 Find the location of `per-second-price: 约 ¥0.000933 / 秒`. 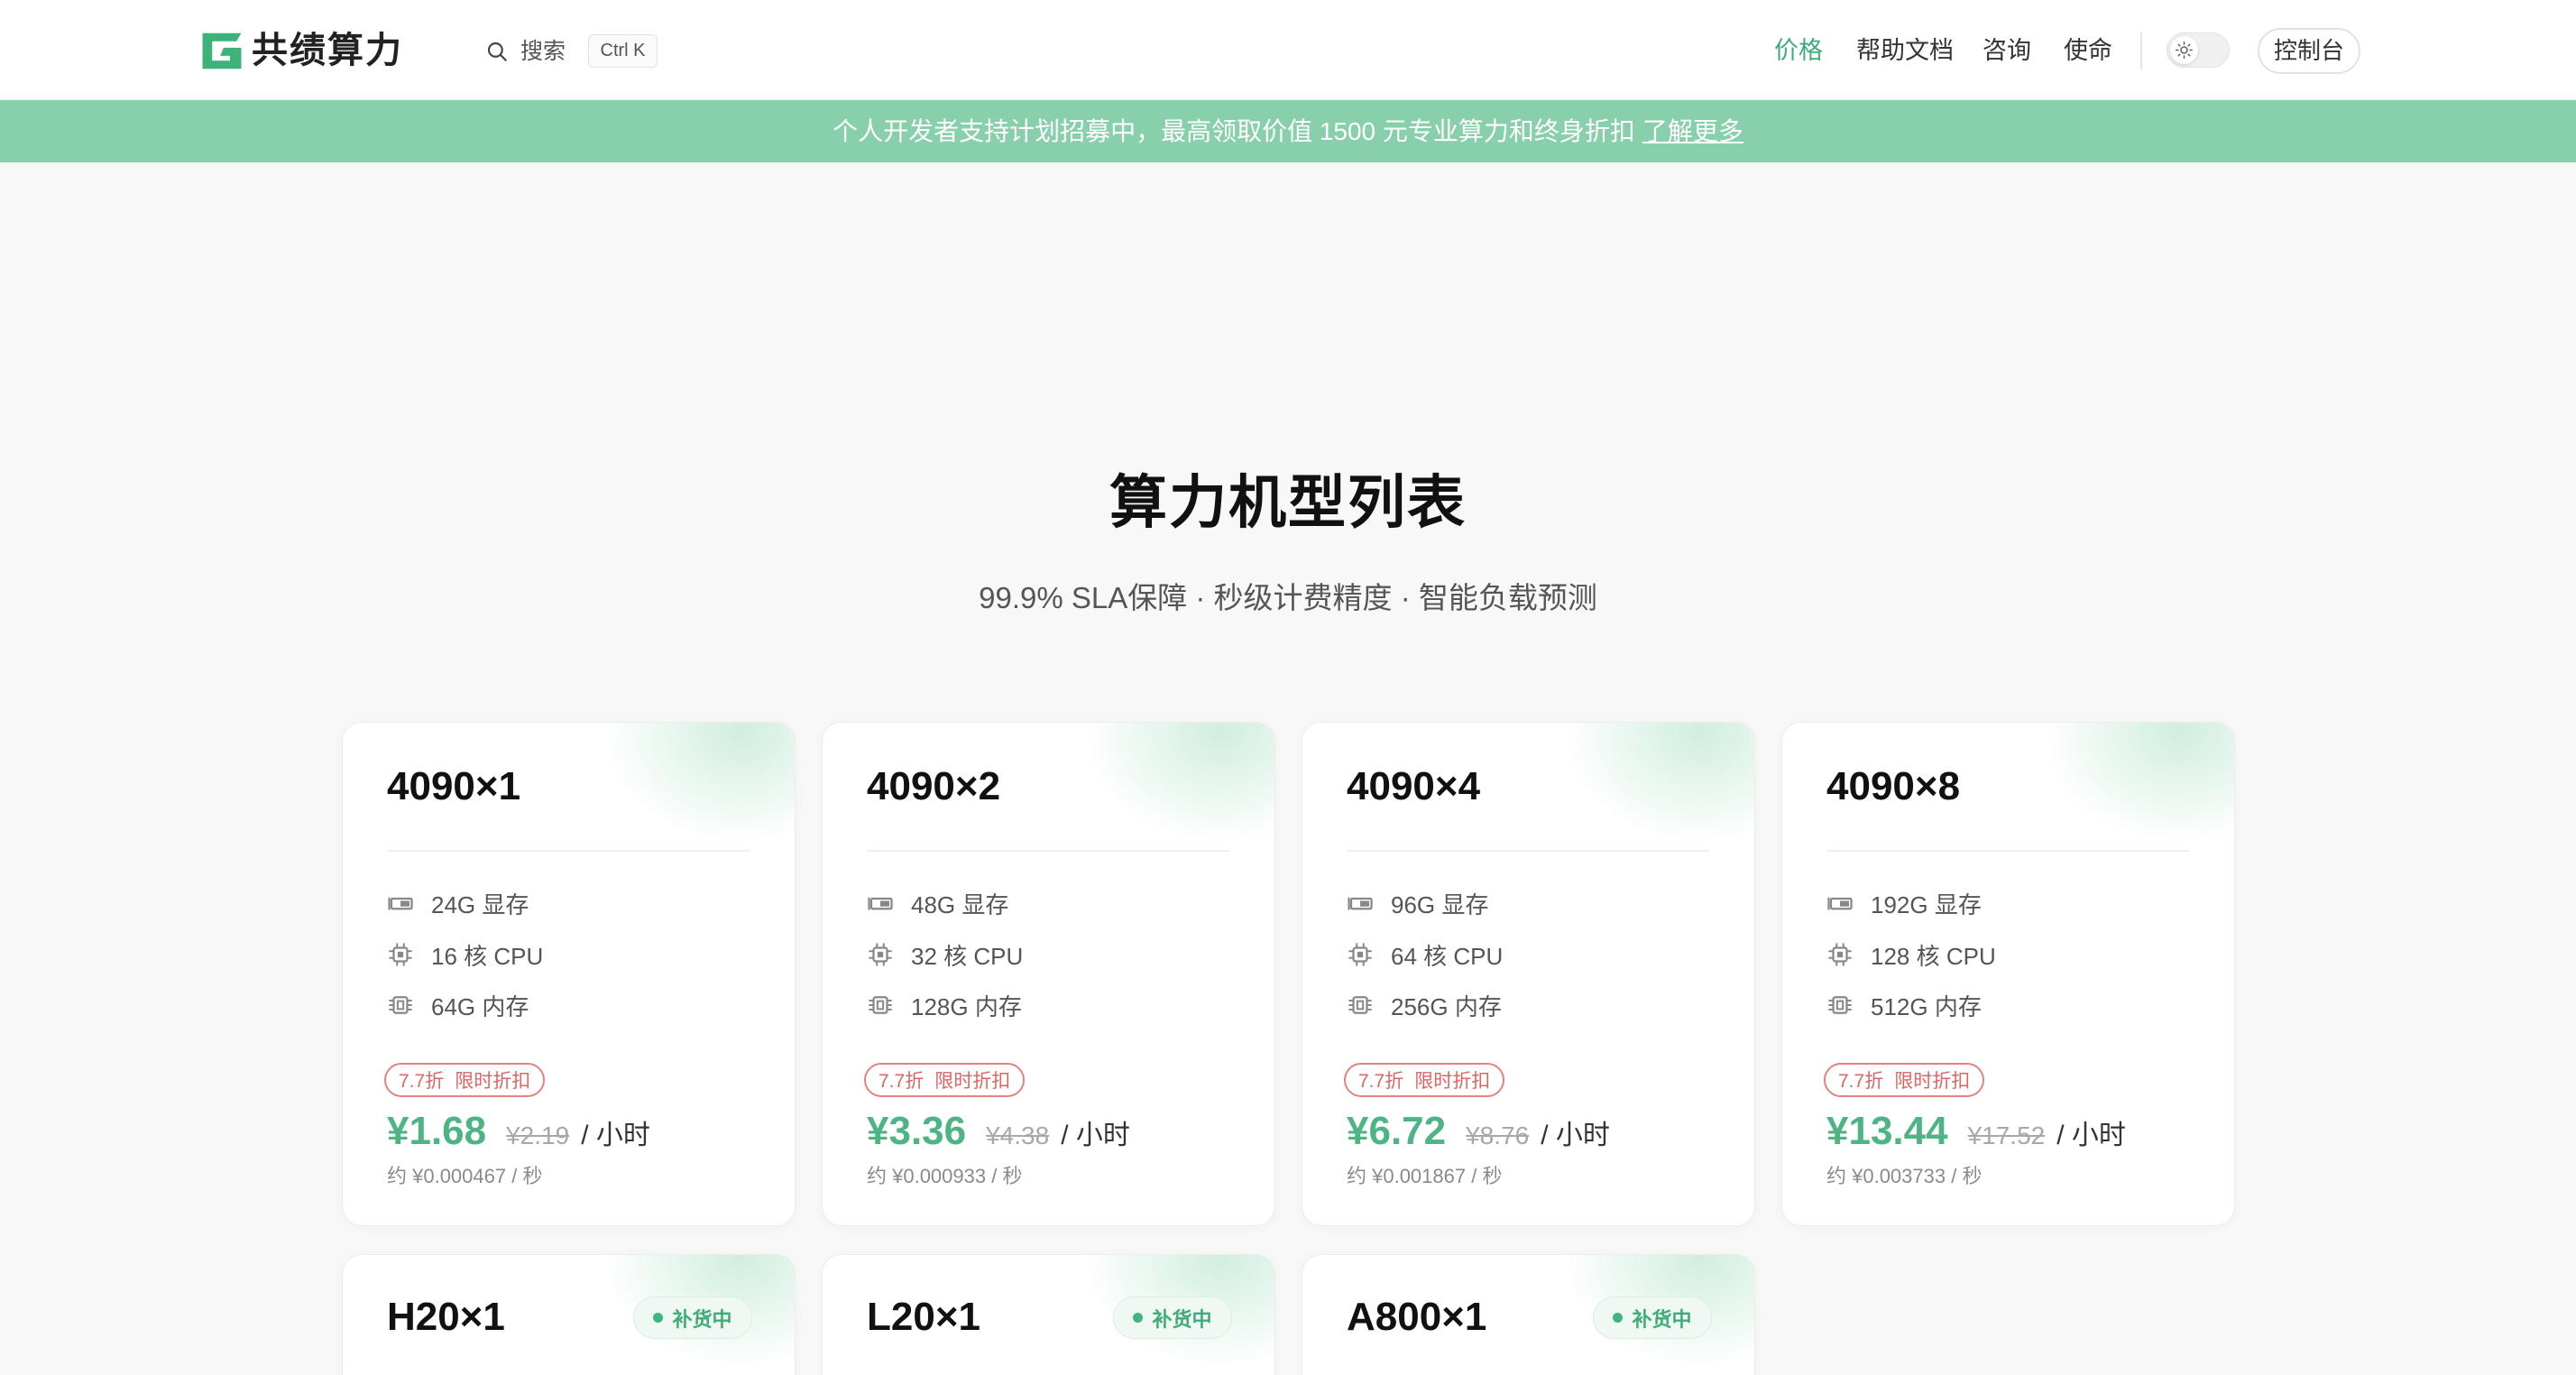

per-second-price: 约 ¥0.000933 / 秒 is located at coordinates (945, 1176).